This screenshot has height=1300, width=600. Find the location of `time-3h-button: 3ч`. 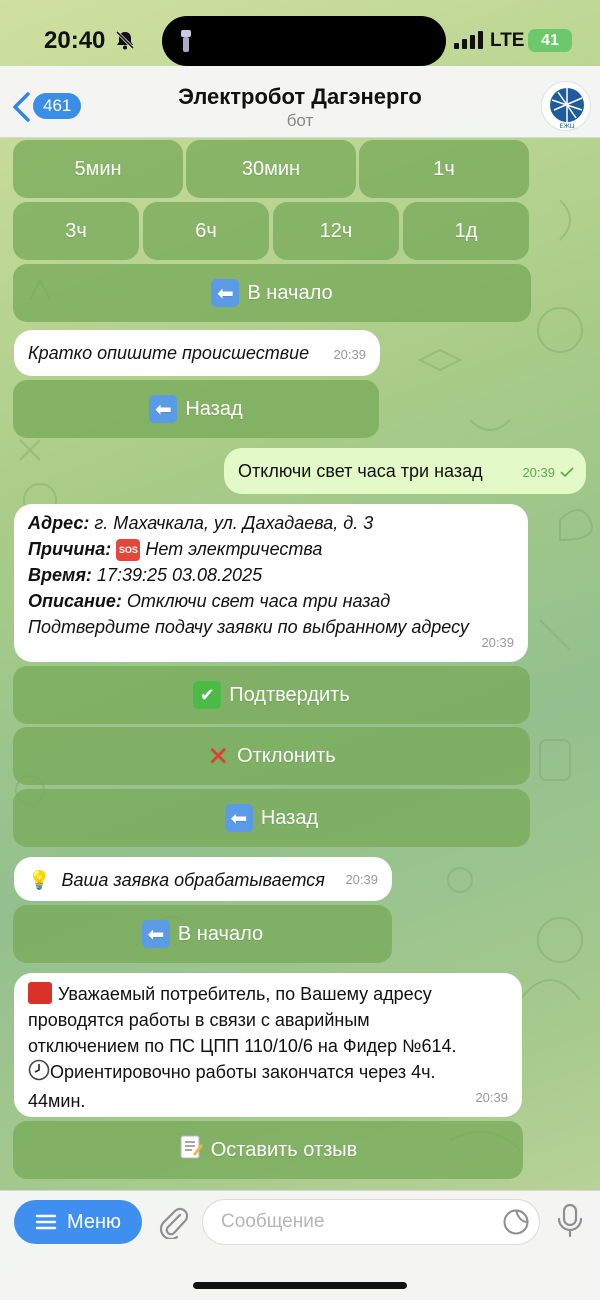

time-3h-button: 3ч is located at coordinates (76, 231).